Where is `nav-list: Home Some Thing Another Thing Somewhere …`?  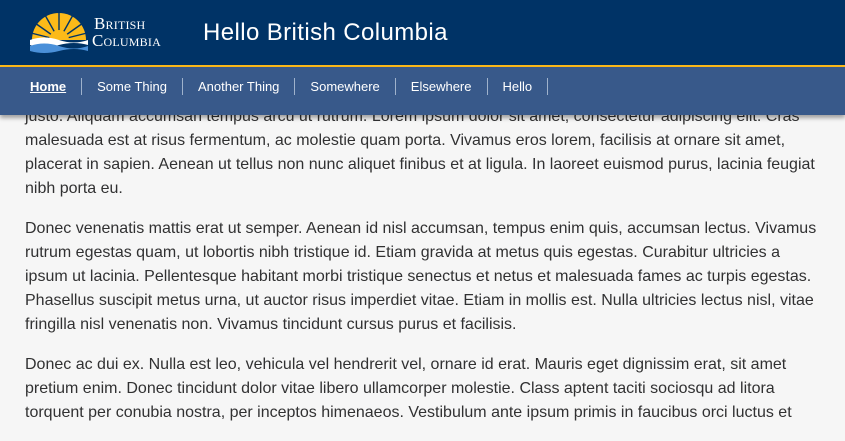 nav-list: Home Some Thing Another Thing Somewhere … is located at coordinates (422, 86).